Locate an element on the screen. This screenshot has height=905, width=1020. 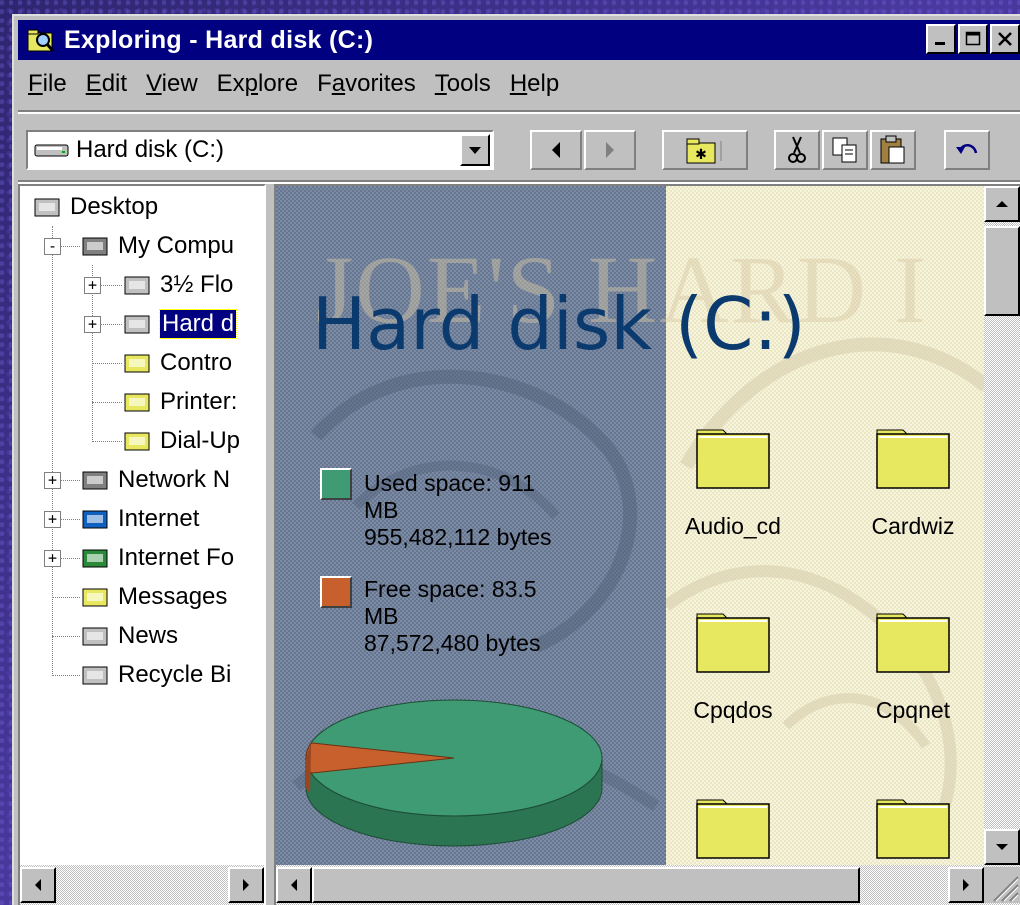
view-scroll-right-button is located at coordinates (966, 885).